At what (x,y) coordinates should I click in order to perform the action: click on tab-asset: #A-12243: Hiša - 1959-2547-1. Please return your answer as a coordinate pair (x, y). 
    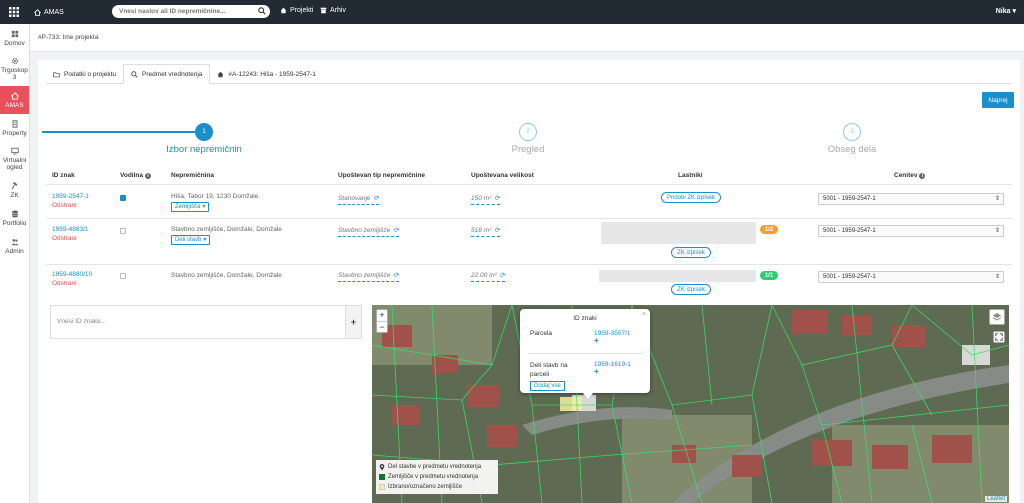
    Looking at the image, I should click on (266, 74).